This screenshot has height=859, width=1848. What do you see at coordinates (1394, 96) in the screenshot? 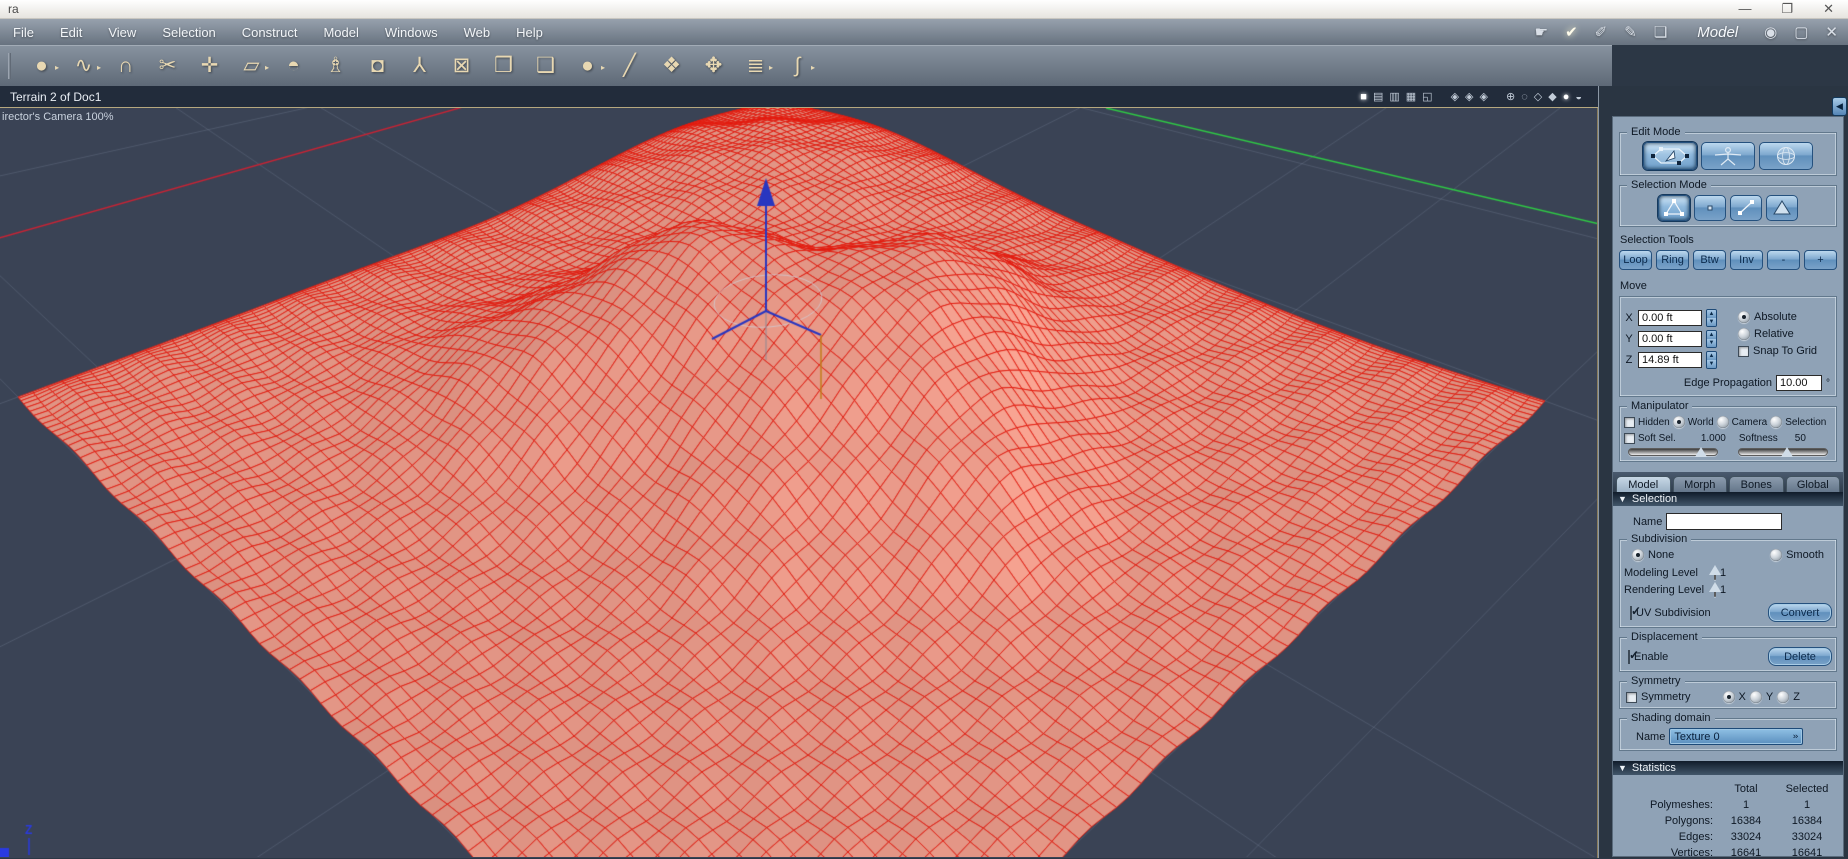
I see `layout-three-pane-icon: ▥` at bounding box center [1394, 96].